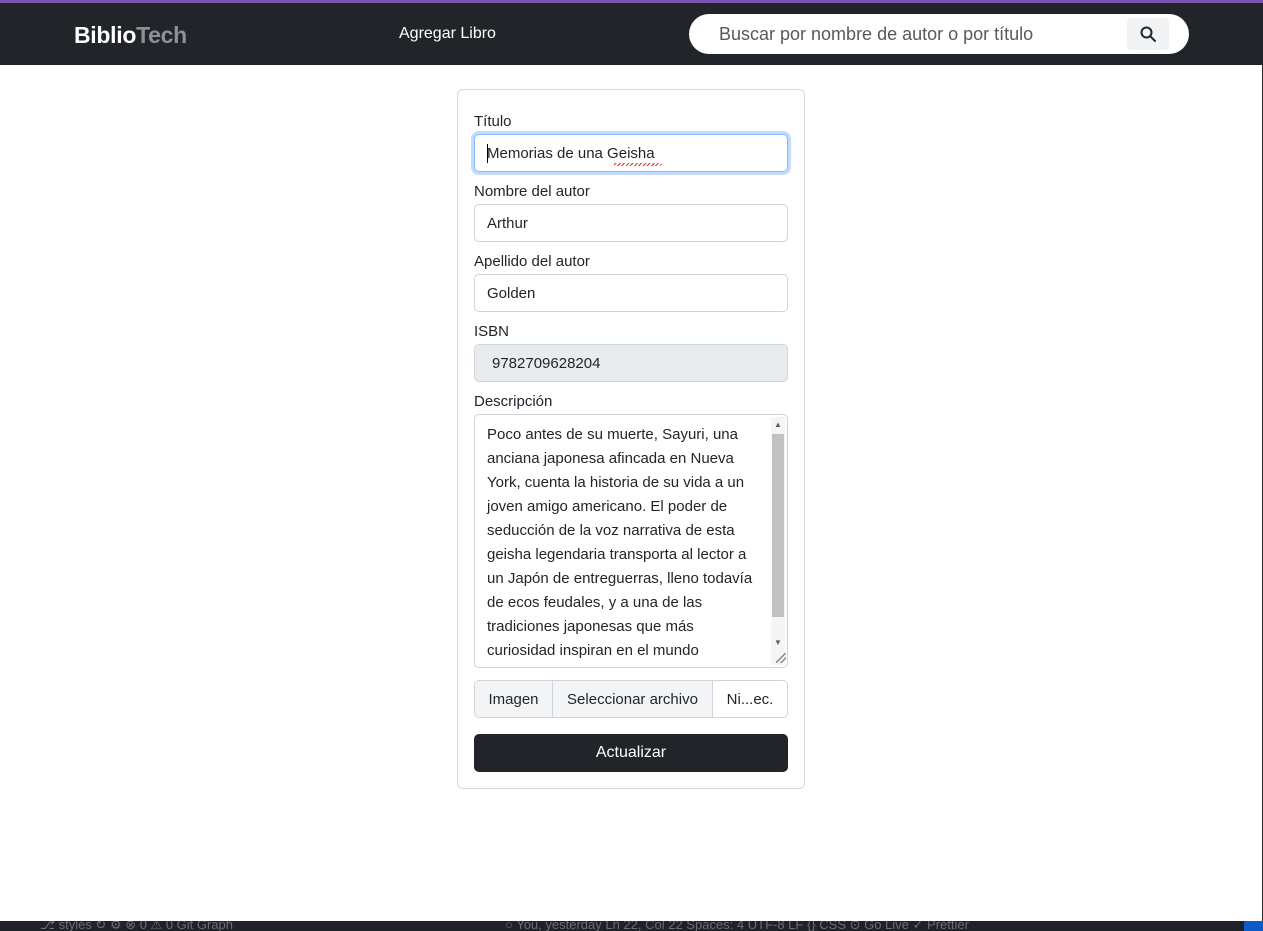 The height and width of the screenshot is (931, 1263). Describe the element at coordinates (105, 35) in the screenshot. I see `brand-text-biblio: Biblio` at that location.